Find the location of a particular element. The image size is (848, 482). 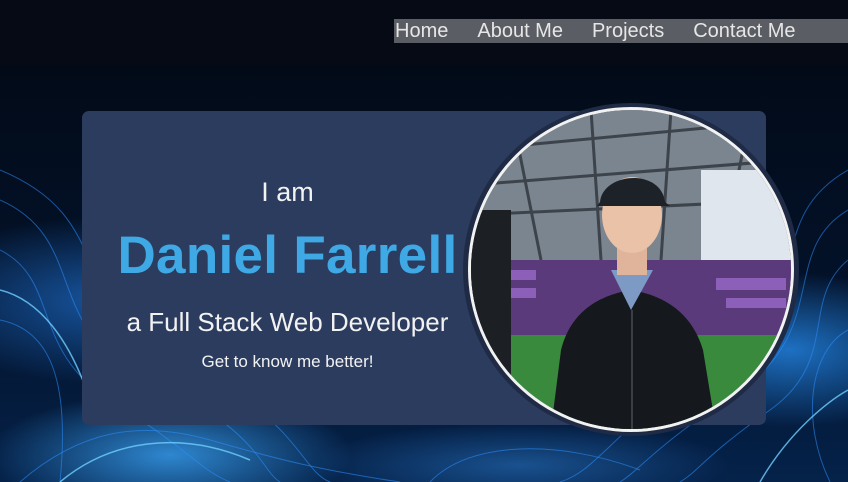

nav-links: Home About Me Projects Contact Me is located at coordinates (621, 31).